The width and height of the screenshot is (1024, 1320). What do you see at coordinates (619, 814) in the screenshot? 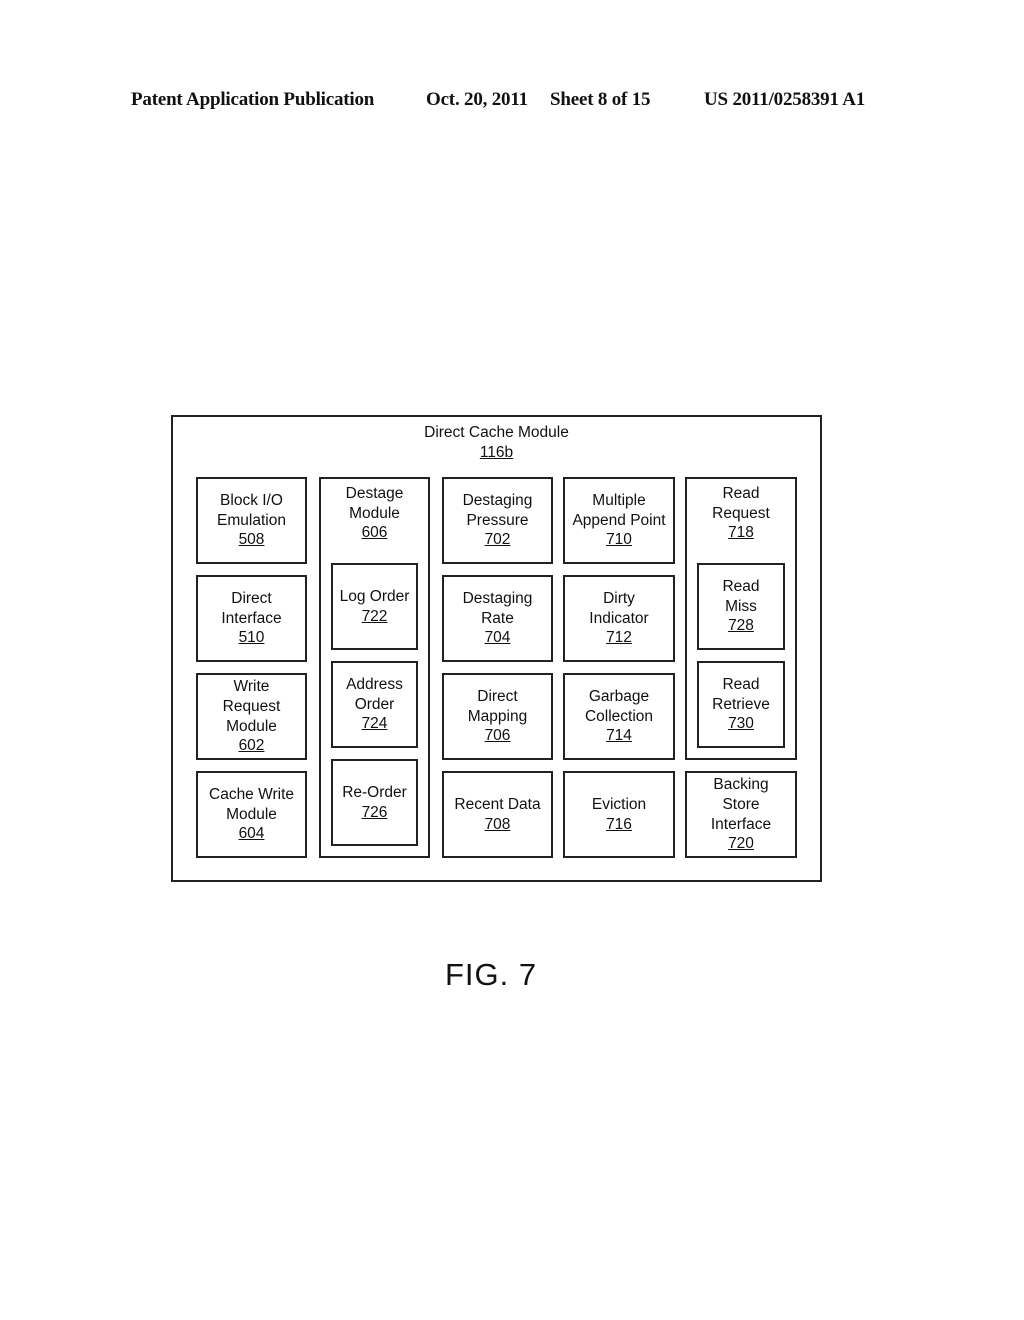
I see `eviction-box: Eviction 716` at bounding box center [619, 814].